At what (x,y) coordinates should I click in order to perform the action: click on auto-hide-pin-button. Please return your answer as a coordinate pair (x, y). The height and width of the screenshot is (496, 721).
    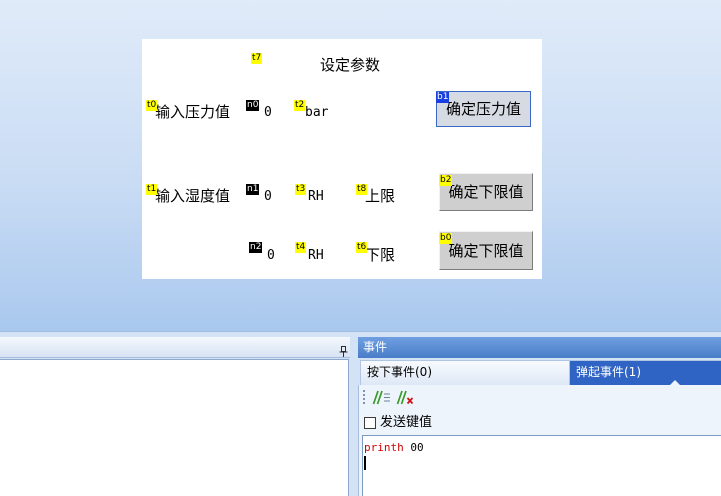
    Looking at the image, I should click on (343, 349).